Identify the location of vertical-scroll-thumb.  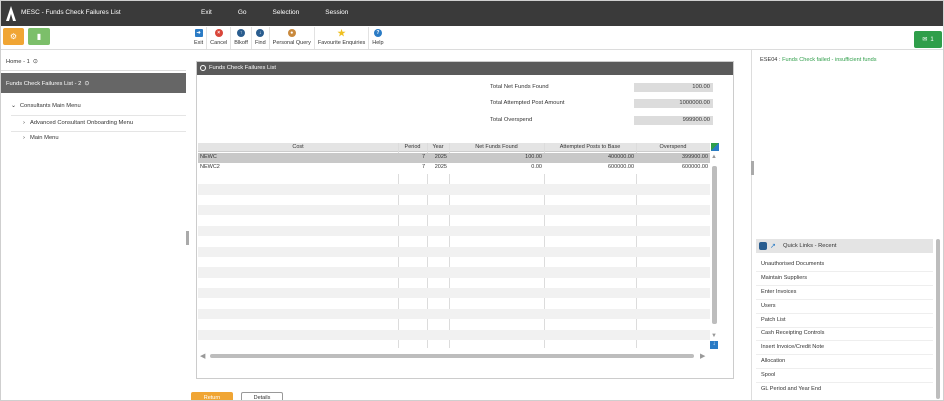
(714, 245).